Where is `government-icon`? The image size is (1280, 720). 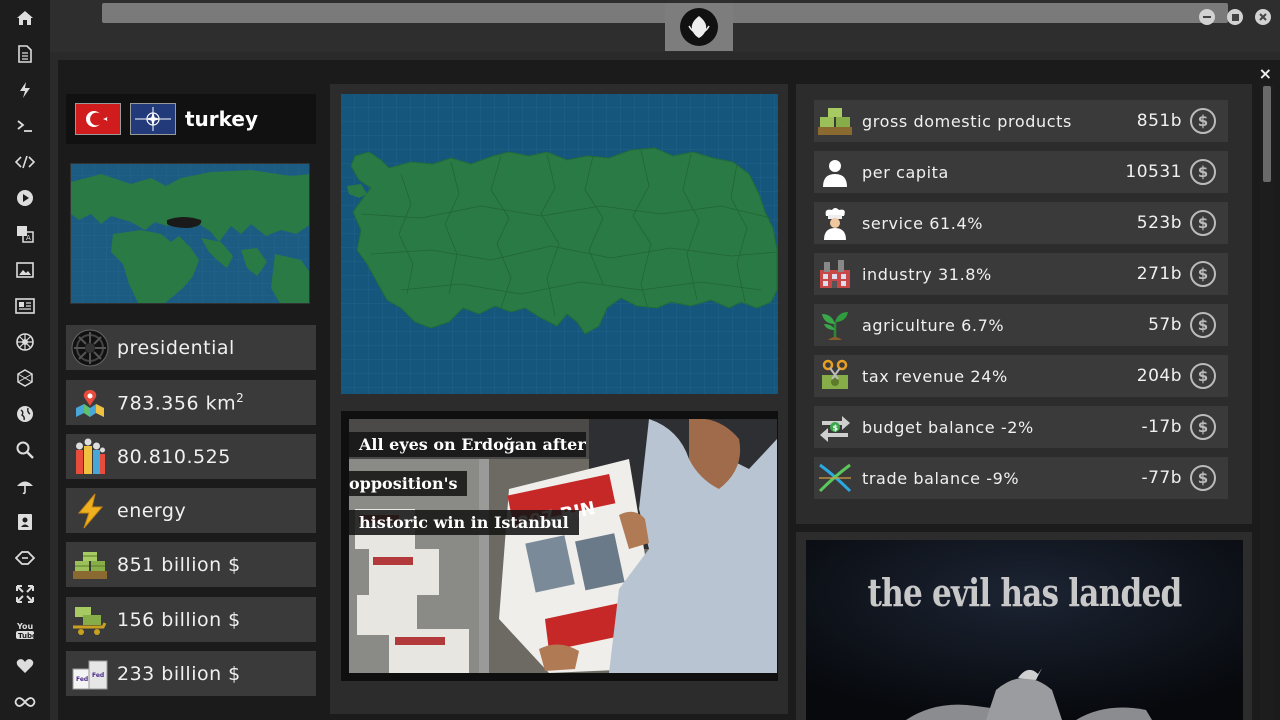
government-icon is located at coordinates (90, 348).